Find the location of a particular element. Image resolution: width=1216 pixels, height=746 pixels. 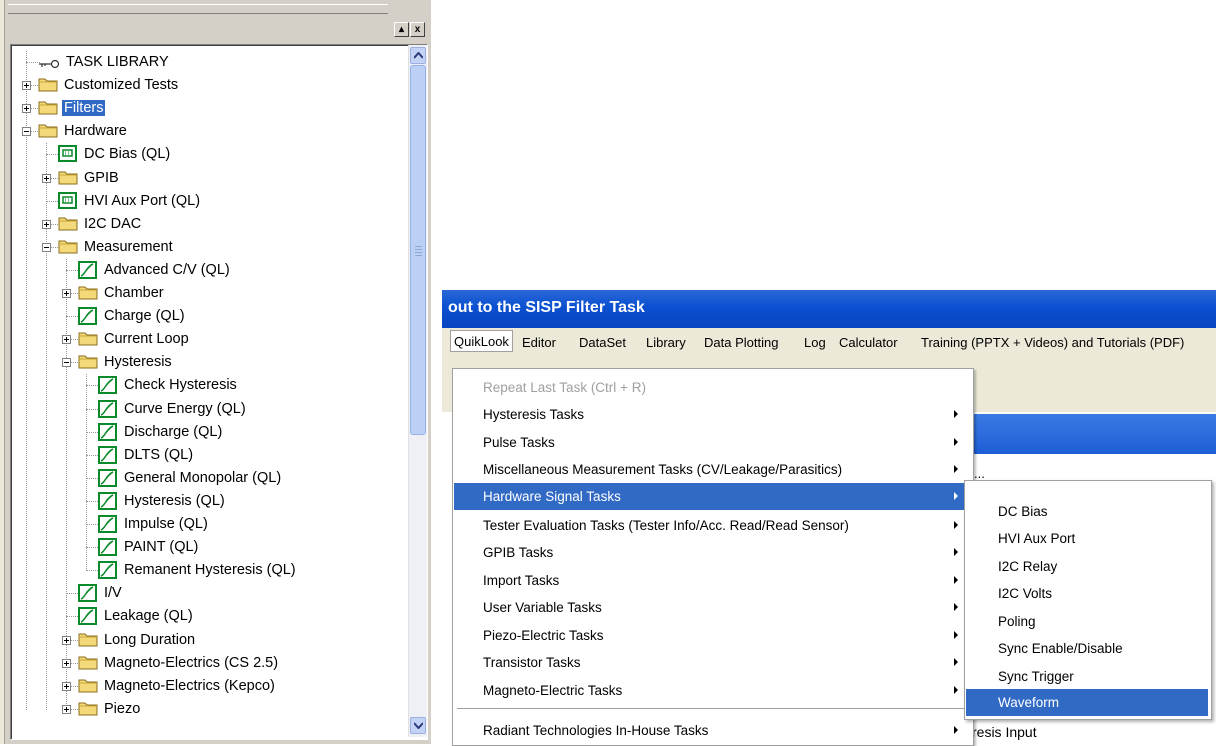

hardware-submenu-item: Poling is located at coordinates (1087, 621).